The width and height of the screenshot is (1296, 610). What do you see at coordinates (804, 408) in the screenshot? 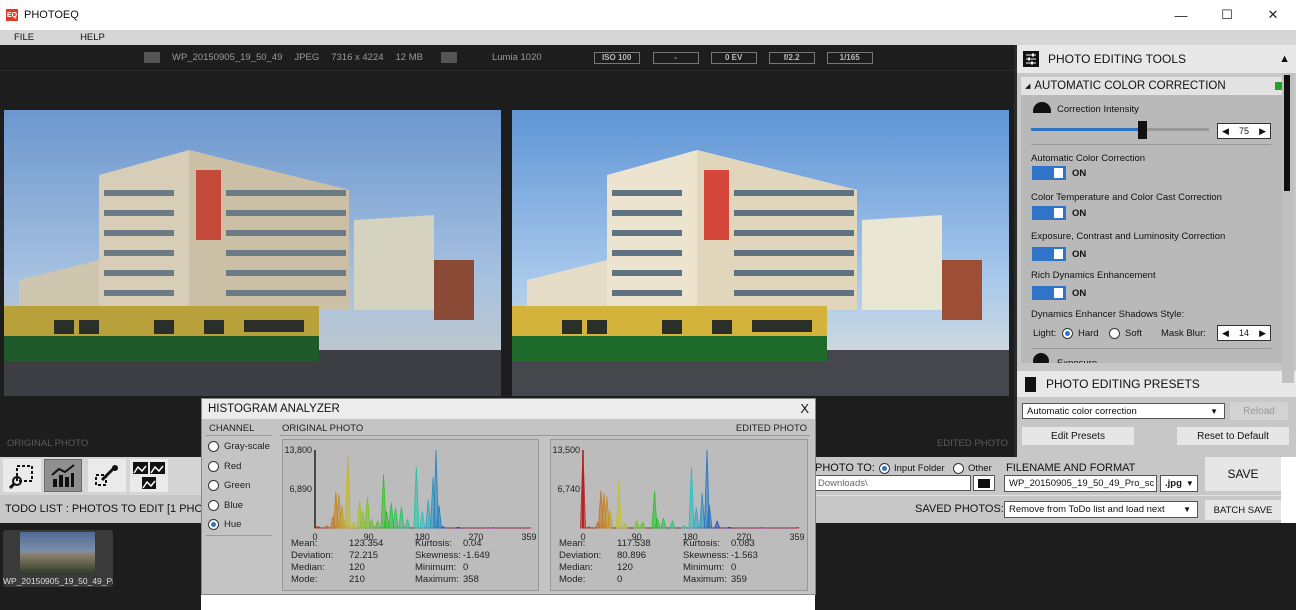
I see `close-icon: X` at bounding box center [804, 408].